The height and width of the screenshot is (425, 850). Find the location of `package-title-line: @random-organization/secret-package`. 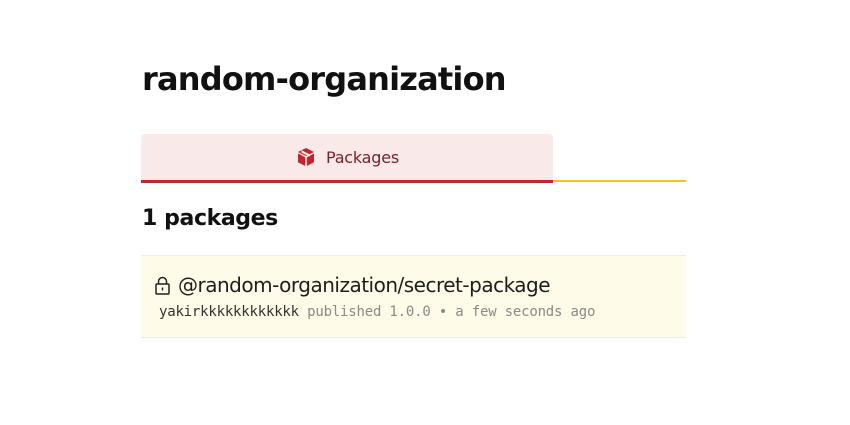

package-title-line: @random-organization/secret-package is located at coordinates (352, 285).